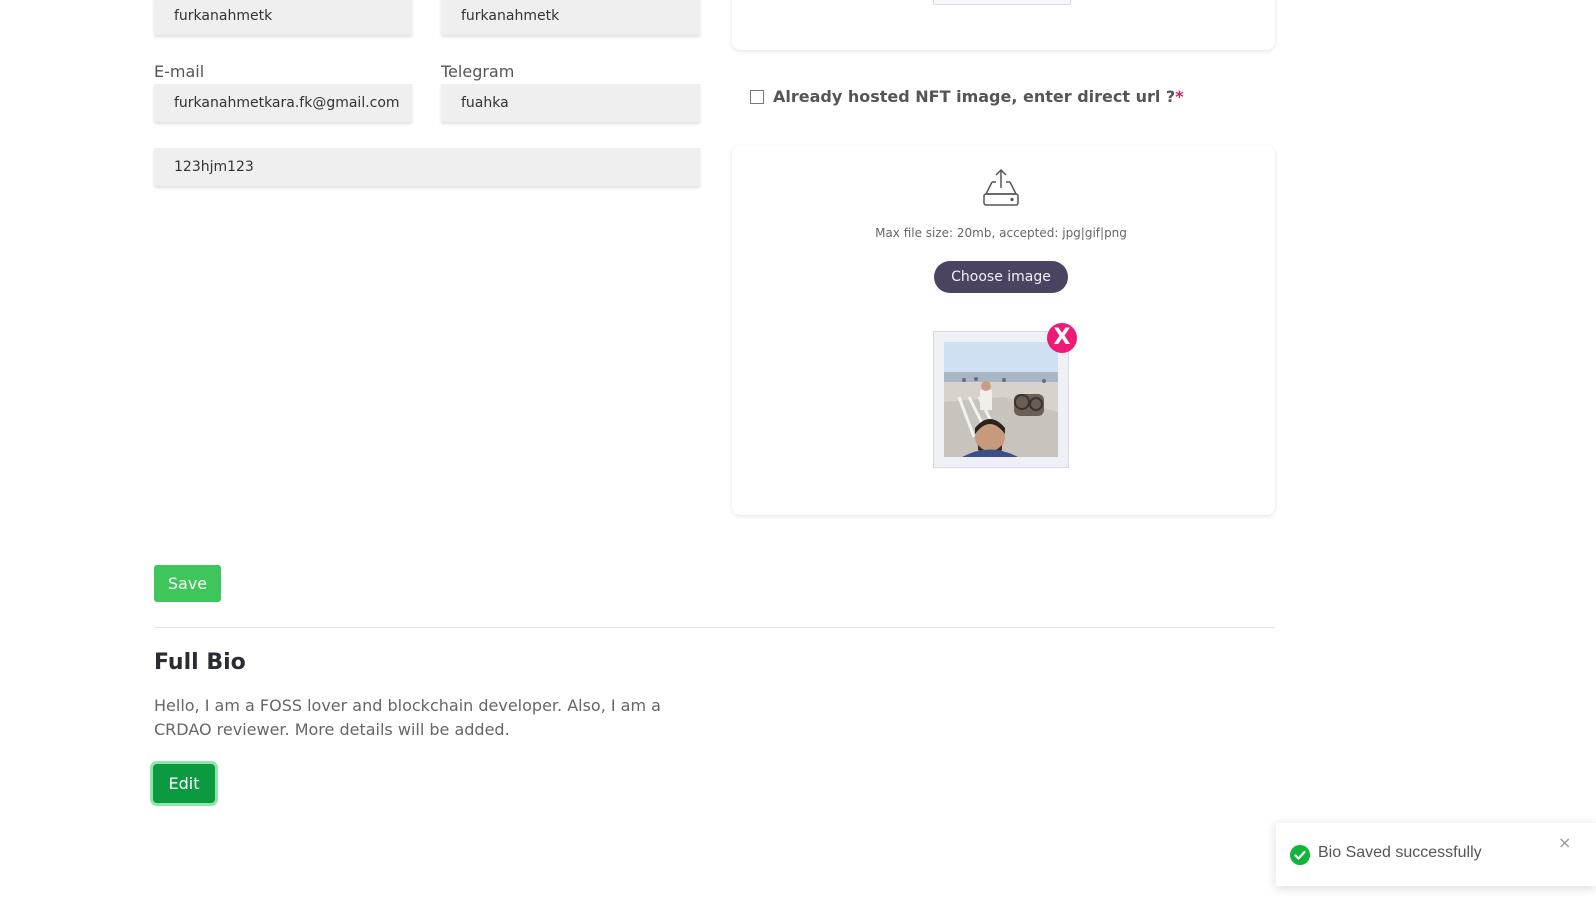  Describe the element at coordinates (1001, 277) in the screenshot. I see `choose-image-button: Choose image` at that location.